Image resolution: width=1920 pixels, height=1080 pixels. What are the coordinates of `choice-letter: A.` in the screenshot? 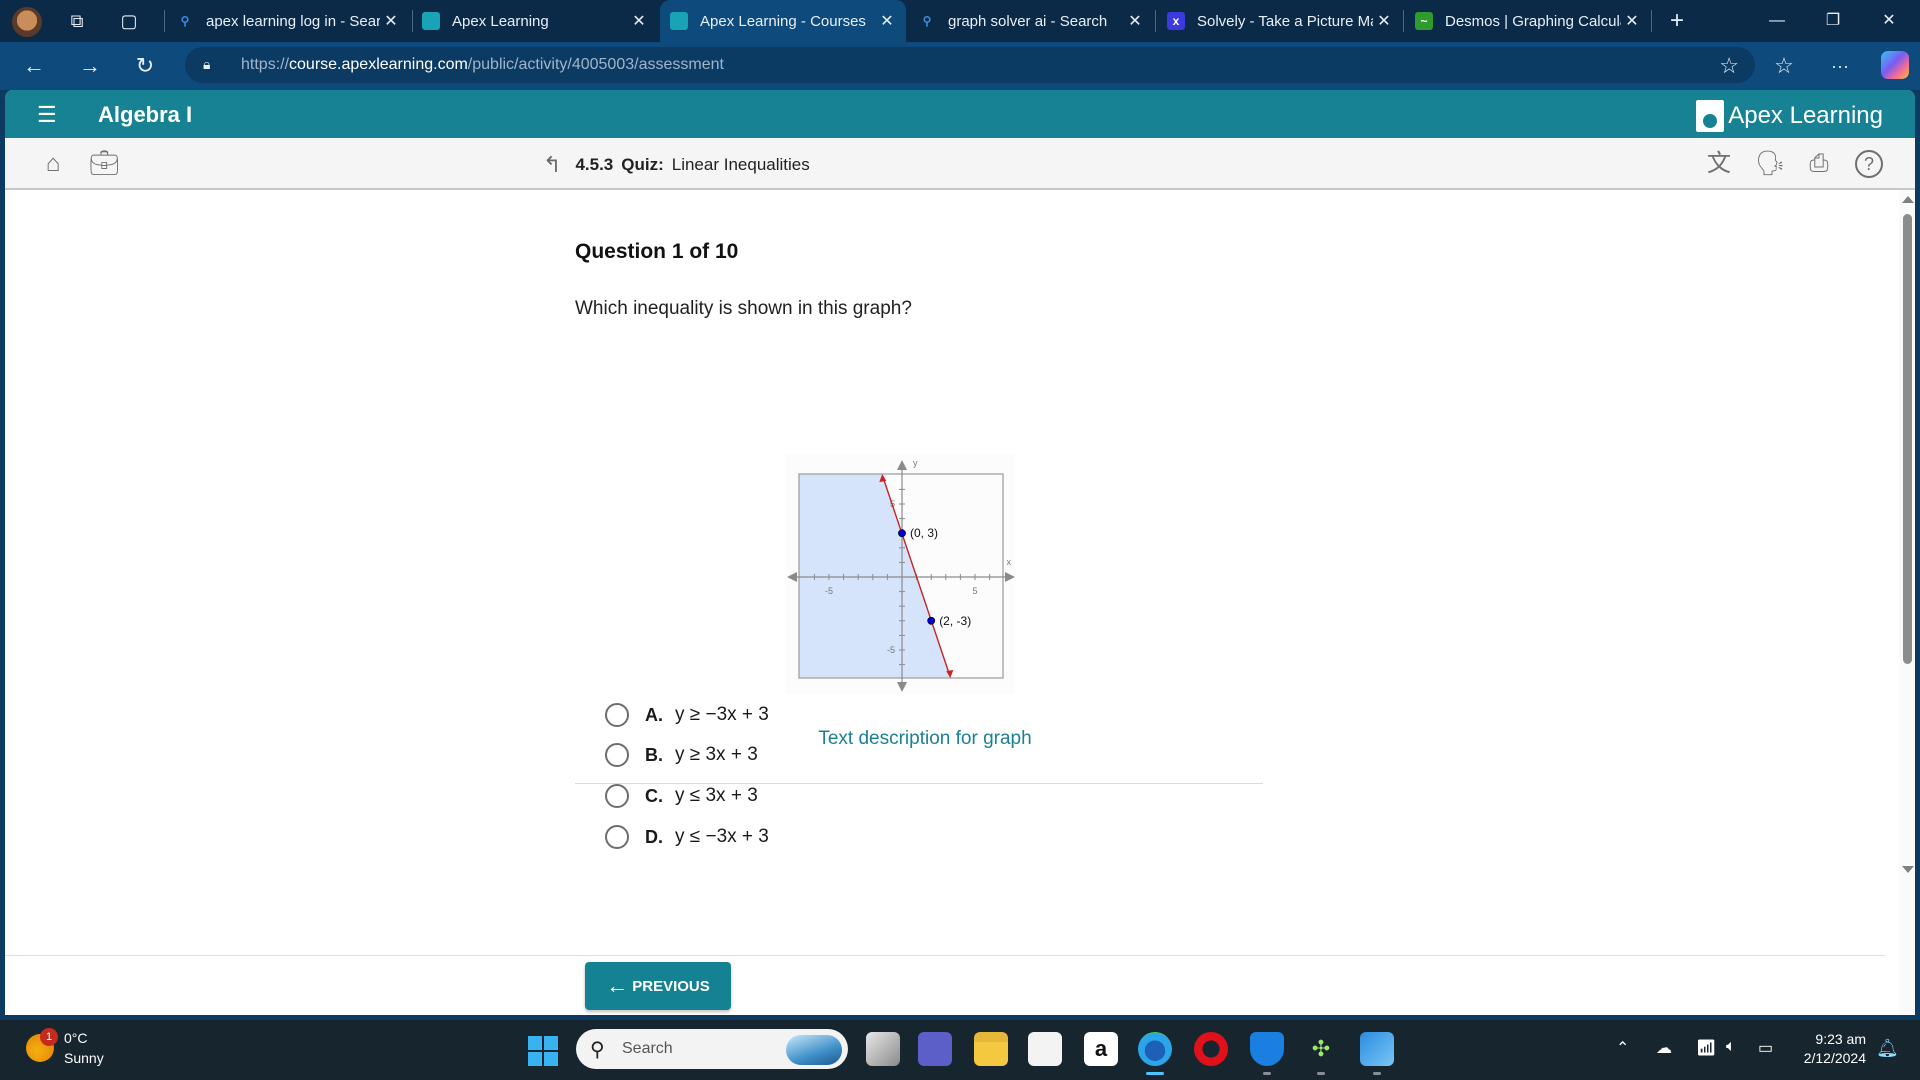 It's located at (654, 714).